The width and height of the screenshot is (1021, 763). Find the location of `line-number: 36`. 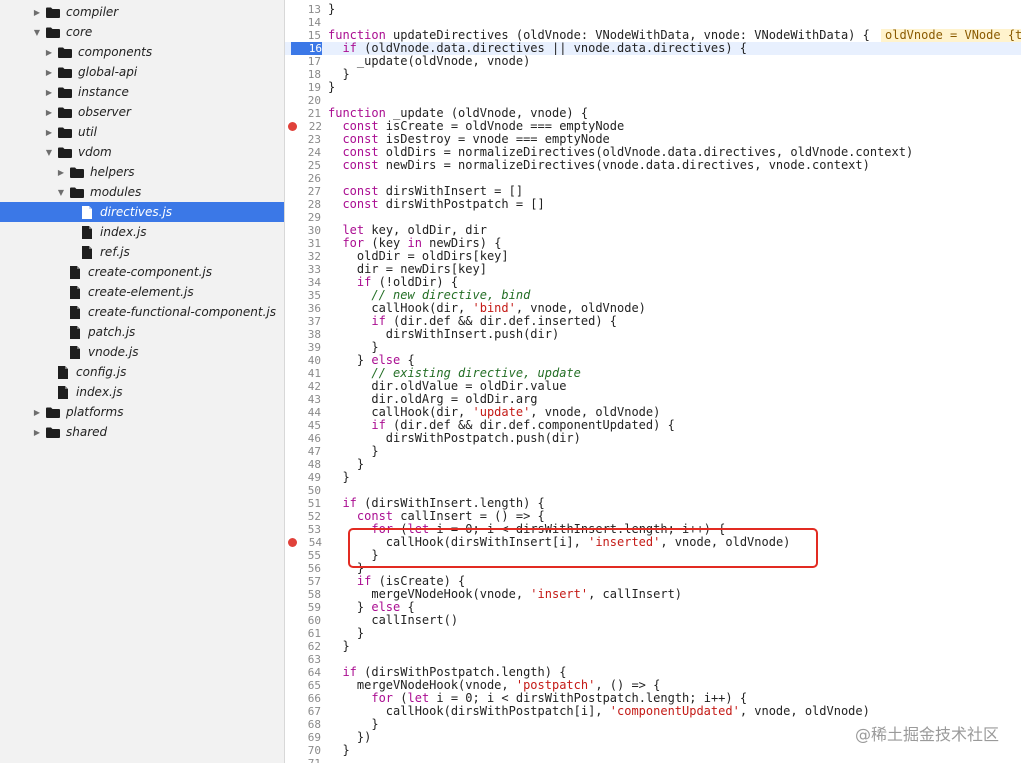

line-number: 36 is located at coordinates (303, 308).